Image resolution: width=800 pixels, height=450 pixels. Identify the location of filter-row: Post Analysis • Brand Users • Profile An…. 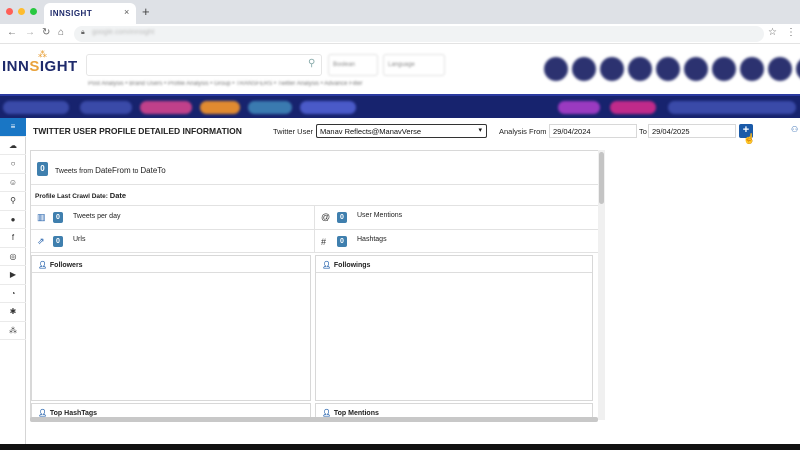
(225, 84).